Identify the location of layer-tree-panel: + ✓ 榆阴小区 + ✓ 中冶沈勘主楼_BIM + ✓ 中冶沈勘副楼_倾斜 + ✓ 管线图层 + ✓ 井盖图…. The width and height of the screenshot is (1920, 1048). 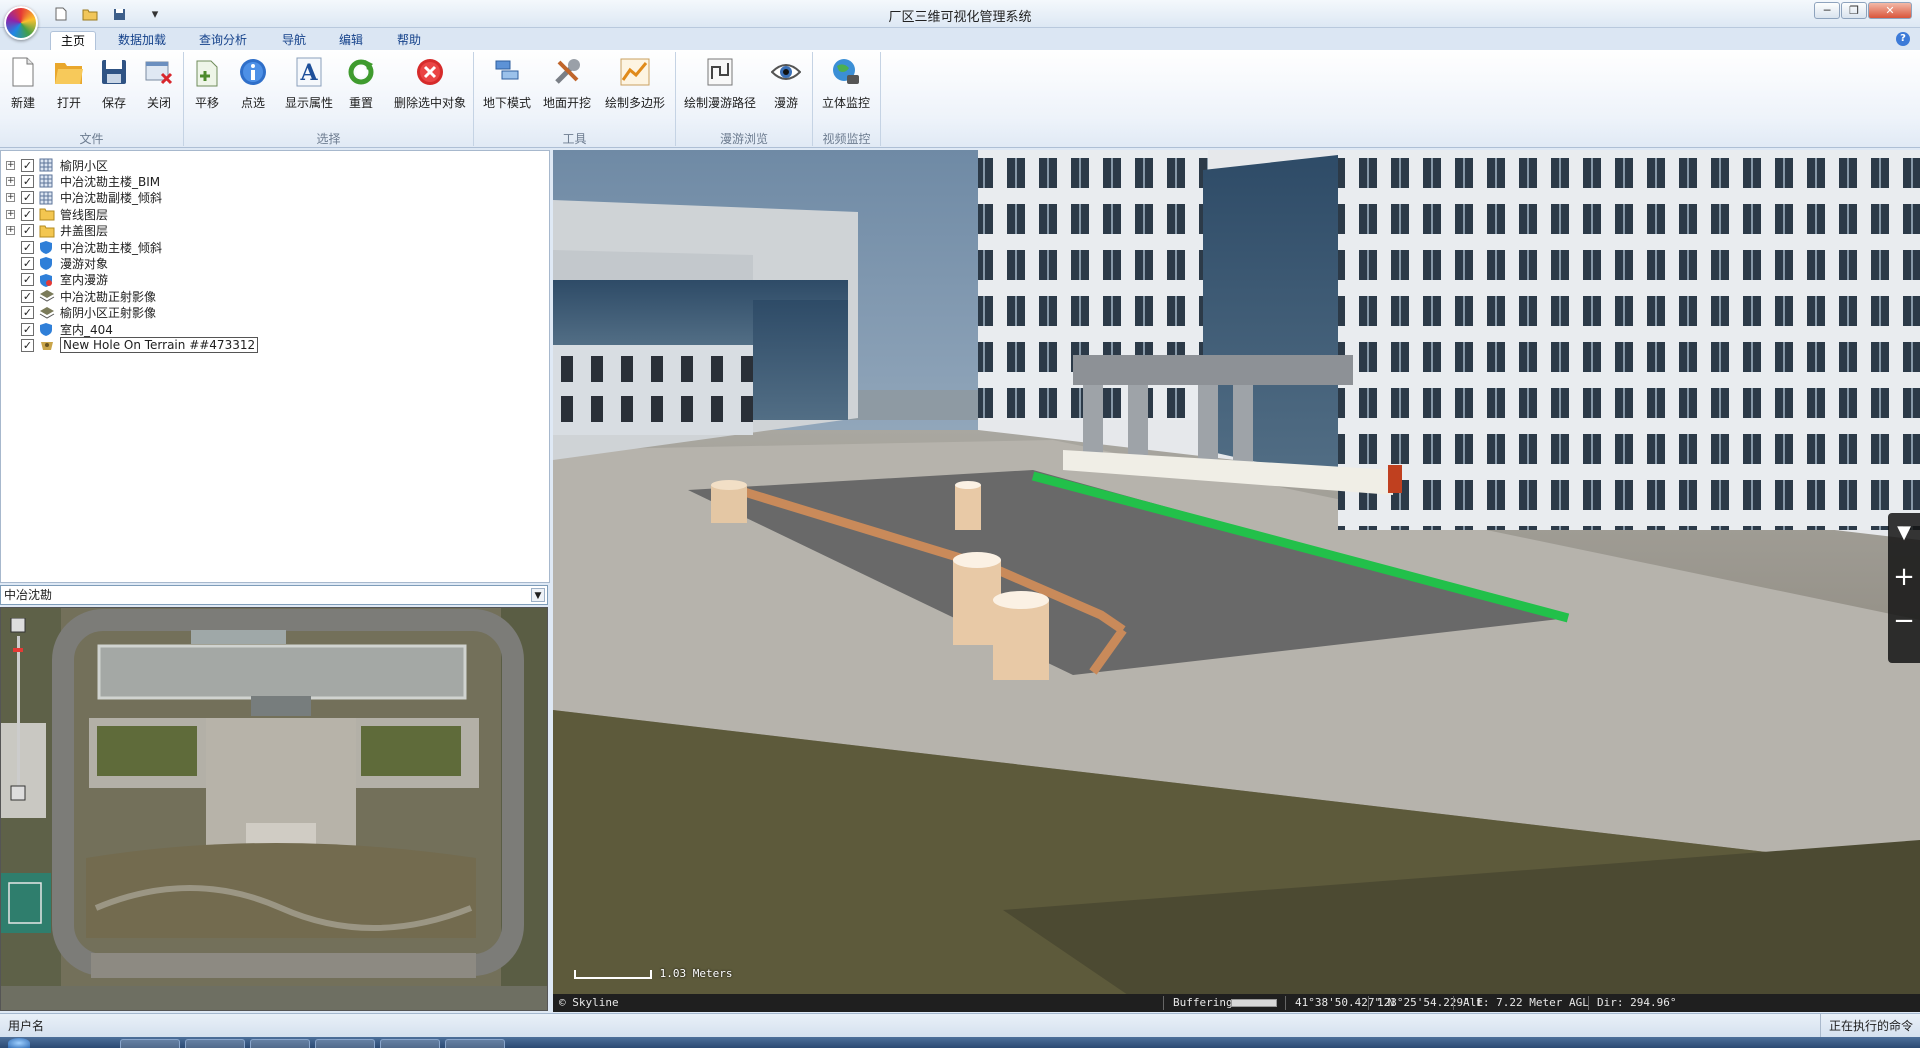
(275, 366).